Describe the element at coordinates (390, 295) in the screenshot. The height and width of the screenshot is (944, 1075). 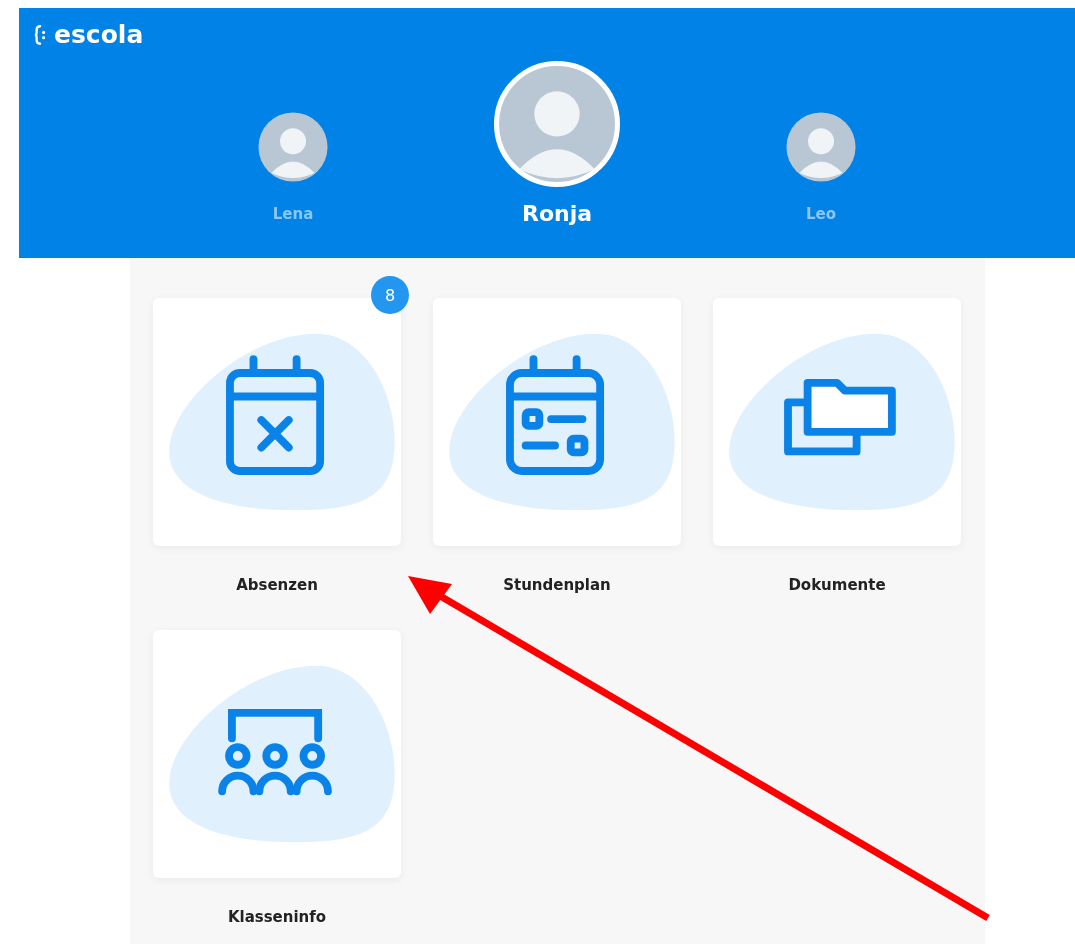
I see `count-badge: 8` at that location.